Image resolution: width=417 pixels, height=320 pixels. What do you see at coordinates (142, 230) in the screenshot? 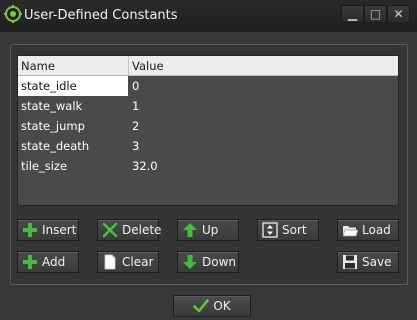
I see `delete-label: Delete` at bounding box center [142, 230].